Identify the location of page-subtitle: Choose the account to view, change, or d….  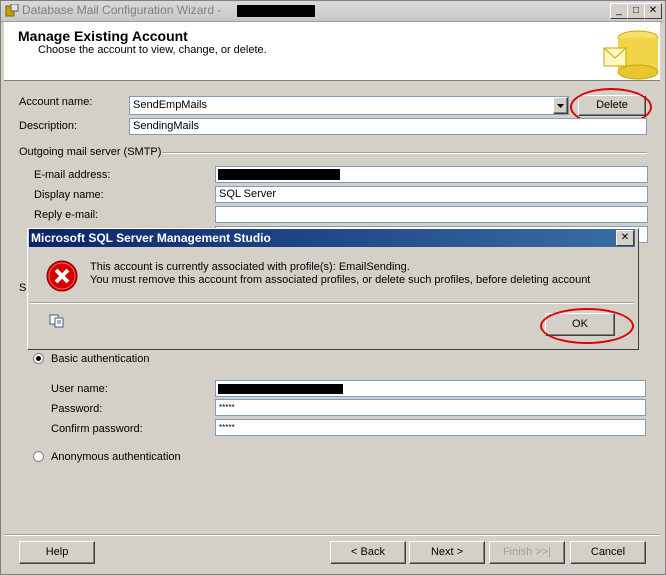
(152, 50).